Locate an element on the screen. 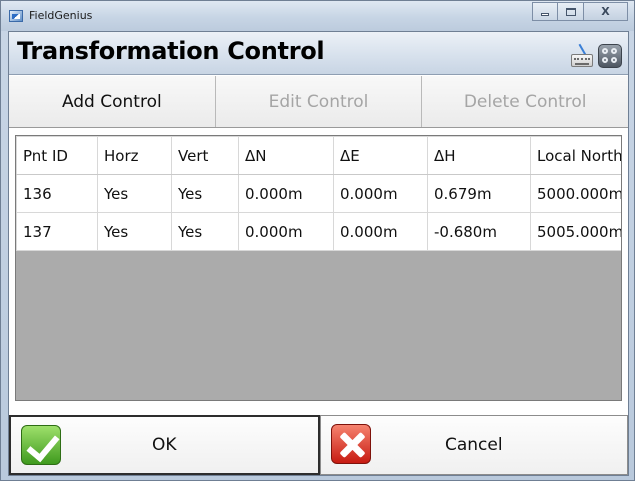 Image resolution: width=635 pixels, height=481 pixels. settings-icon is located at coordinates (610, 56).